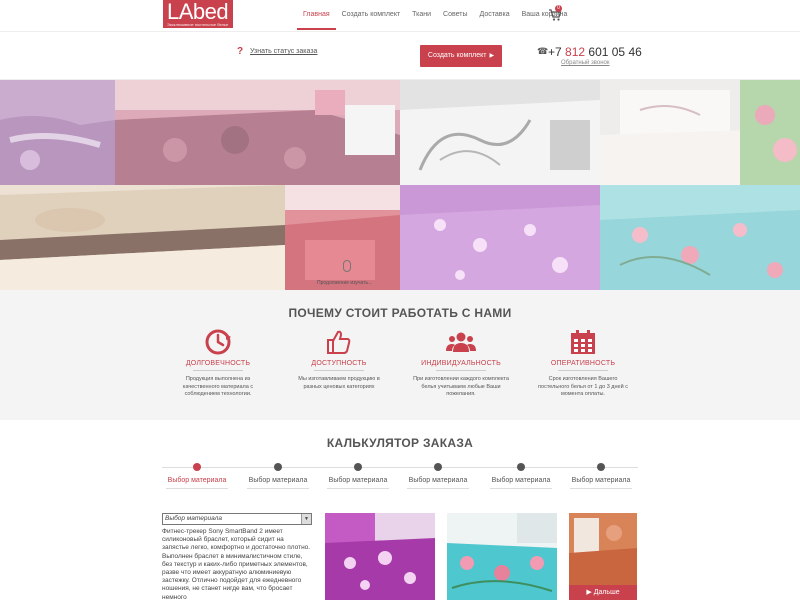 The height and width of the screenshot is (600, 800). I want to click on phone-icon: ☎, so click(543, 51).